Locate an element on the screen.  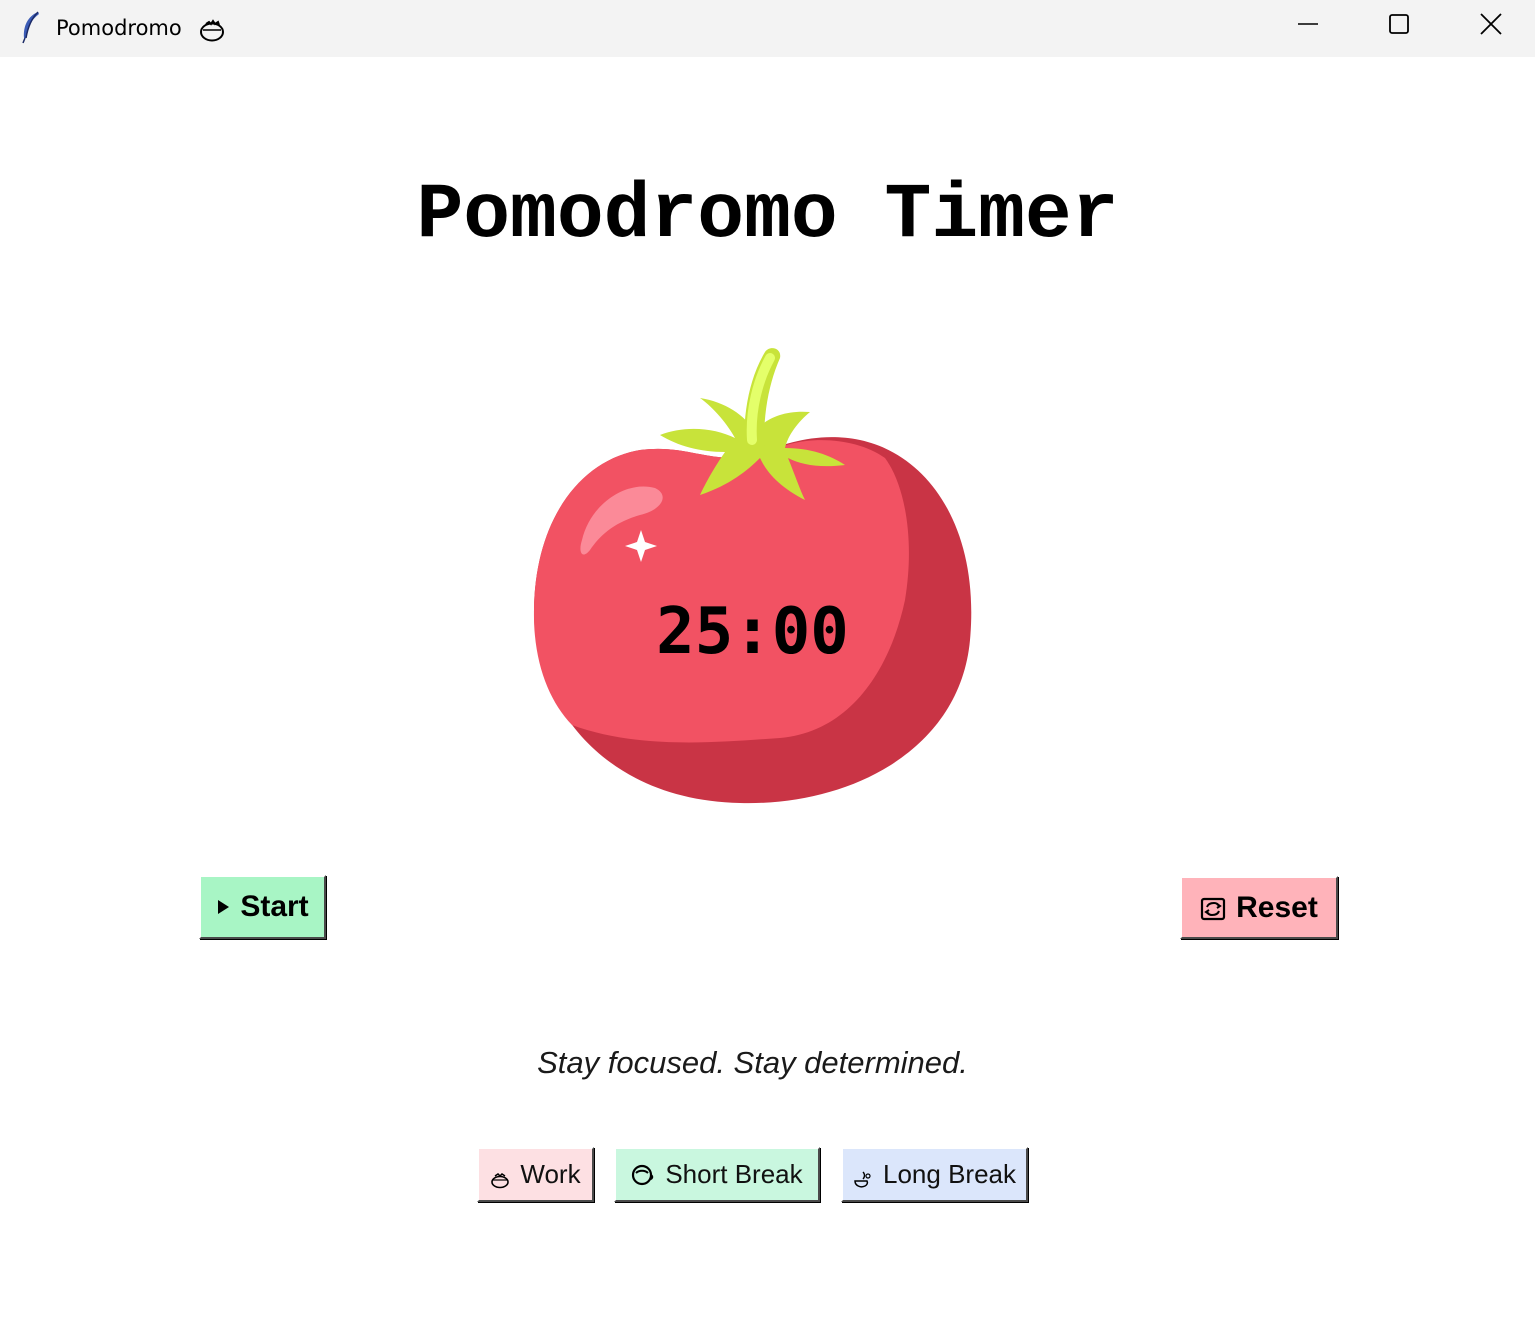
work-mode-button: Work is located at coordinates (535, 1174).